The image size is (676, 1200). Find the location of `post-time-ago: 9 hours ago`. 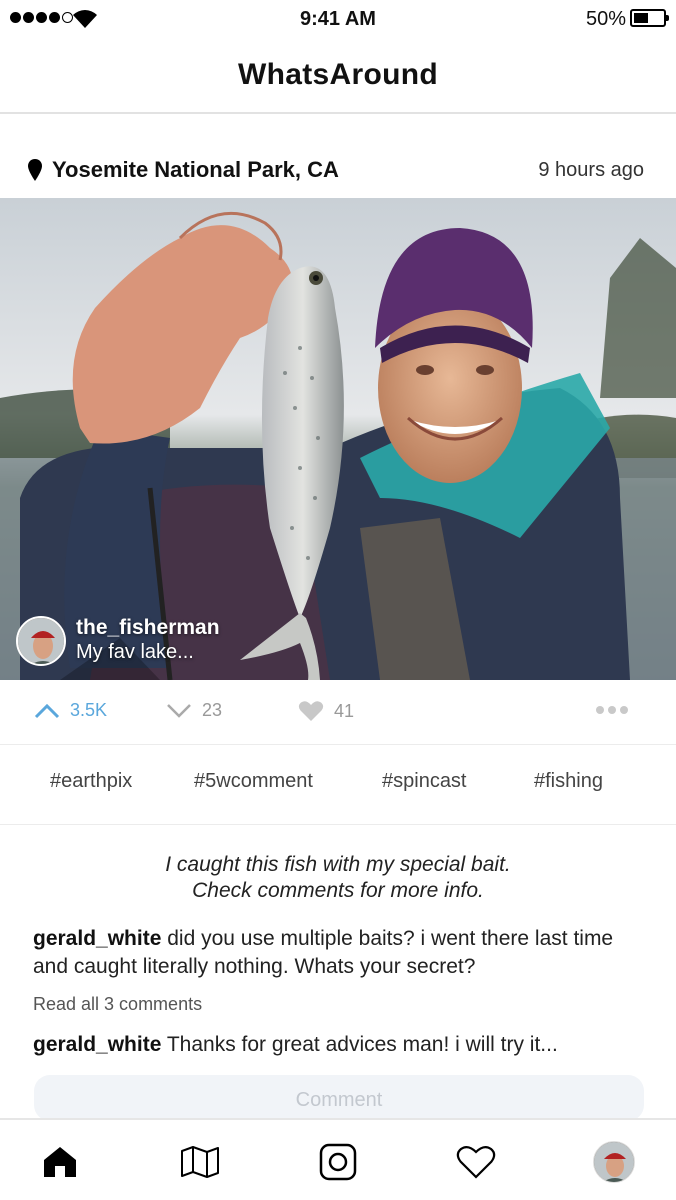

post-time-ago: 9 hours ago is located at coordinates (591, 169).